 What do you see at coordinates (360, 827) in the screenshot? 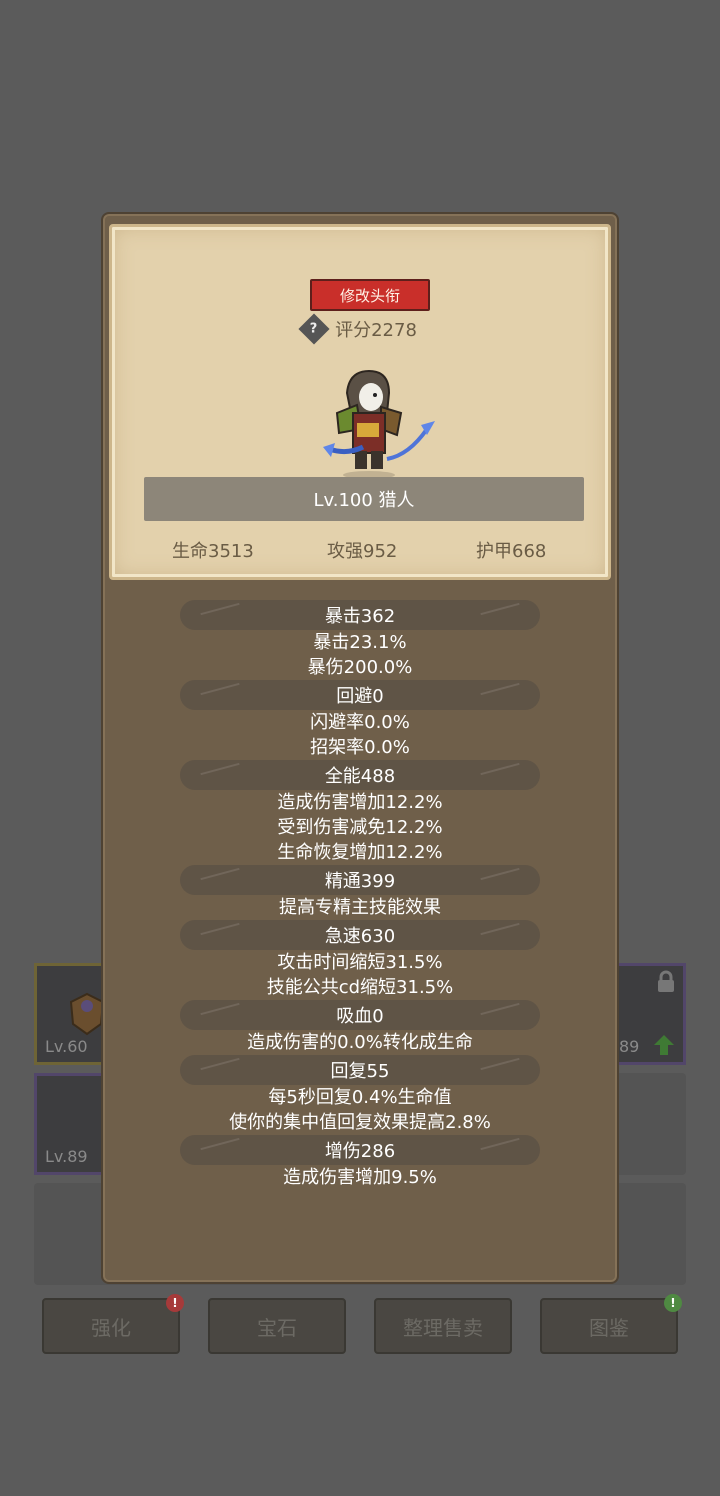
I see `stat-line: 受到伤害减免12.2%` at bounding box center [360, 827].